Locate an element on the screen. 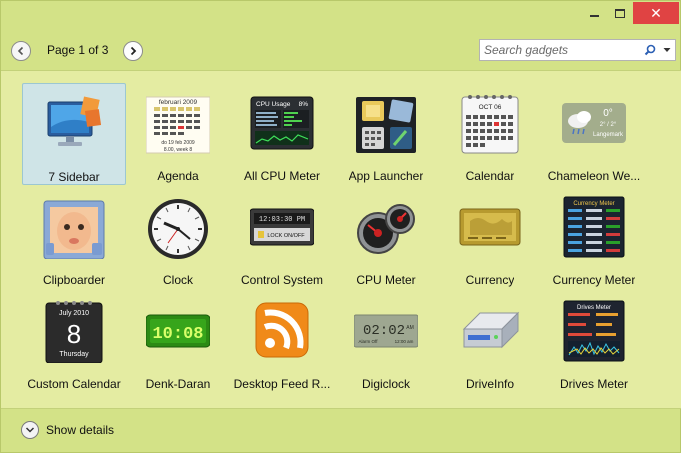 The image size is (681, 453). gadget-tile: OCT 06 Calendar is located at coordinates (490, 134).